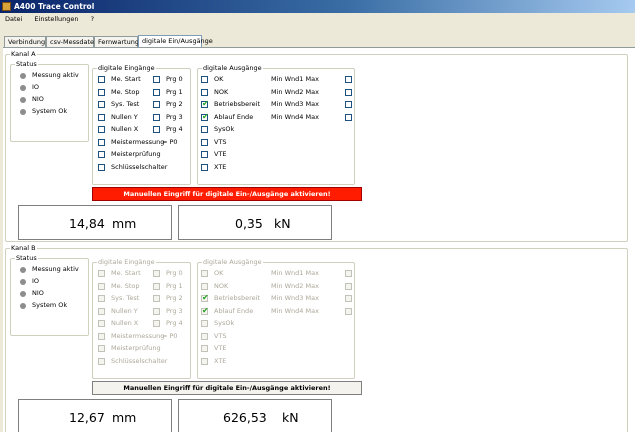  Describe the element at coordinates (174, 273) in the screenshot. I see `prg-label: Prg 0` at that location.